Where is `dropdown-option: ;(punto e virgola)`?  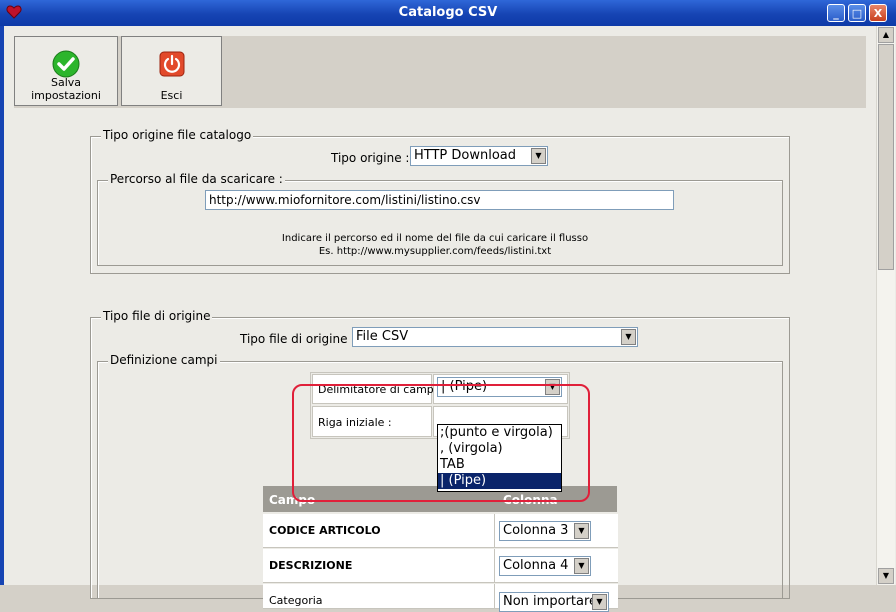
dropdown-option: ;(punto e virgola) is located at coordinates (499, 433).